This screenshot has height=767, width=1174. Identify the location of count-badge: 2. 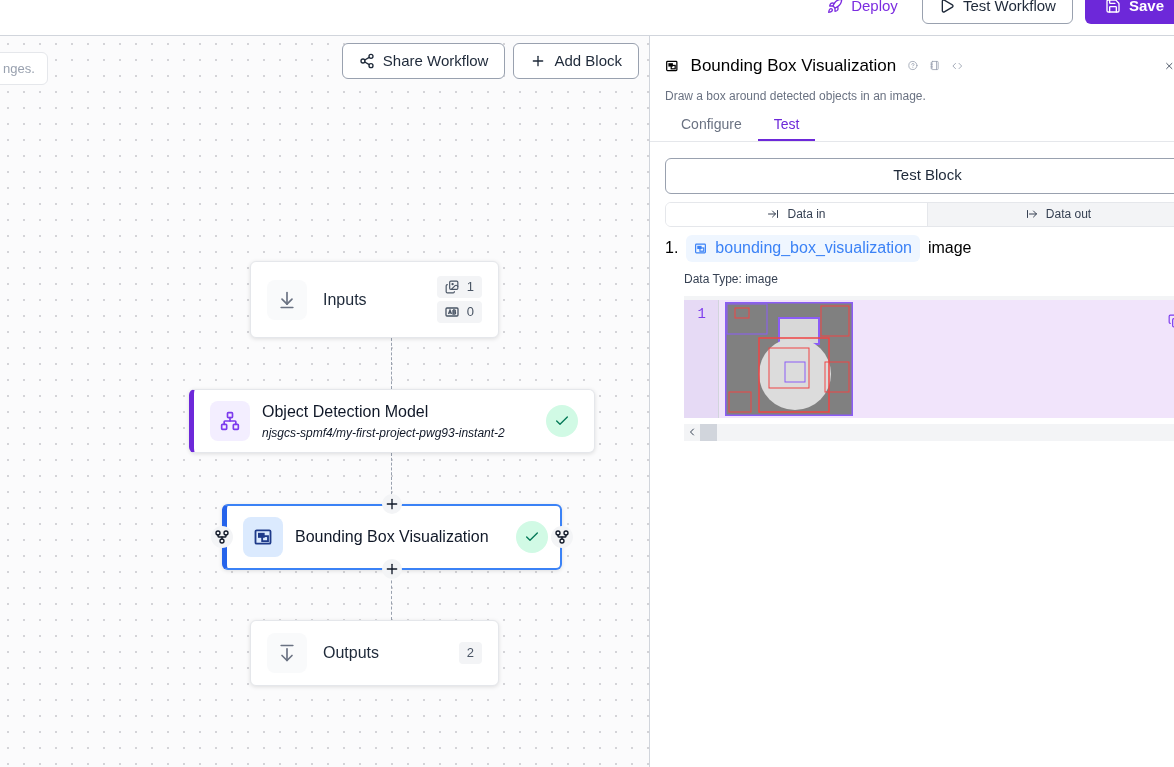
(470, 653).